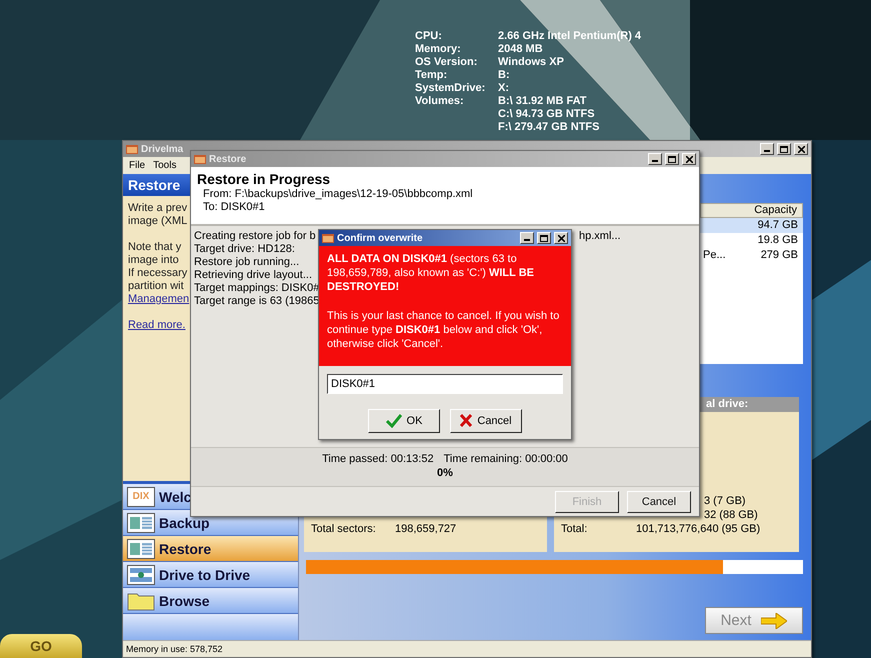  What do you see at coordinates (445, 384) in the screenshot?
I see `confirm-input: DISK0#1` at bounding box center [445, 384].